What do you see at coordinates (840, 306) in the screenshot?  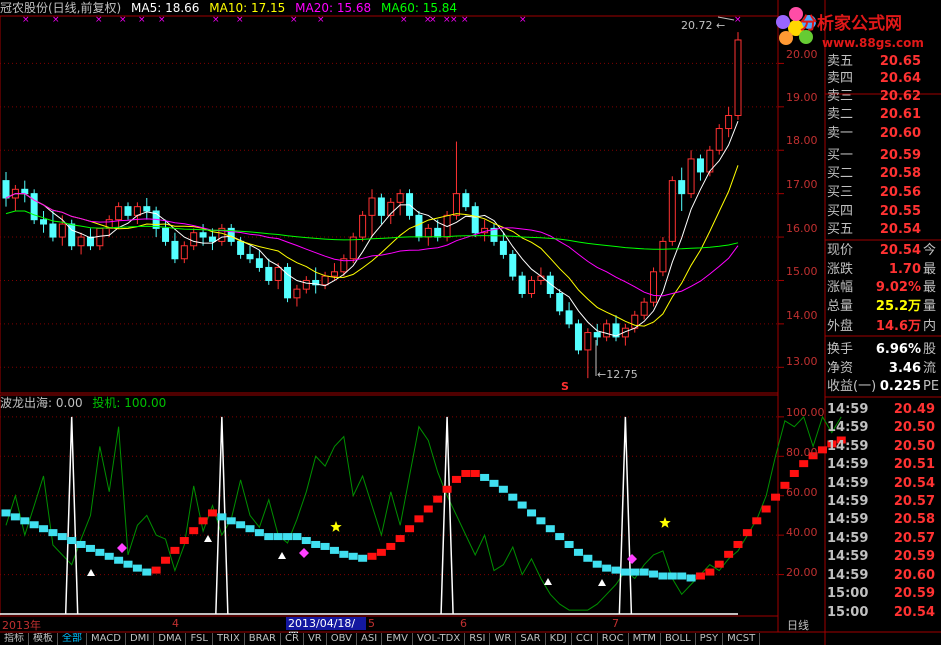 I see `quote-label: 总量` at bounding box center [840, 306].